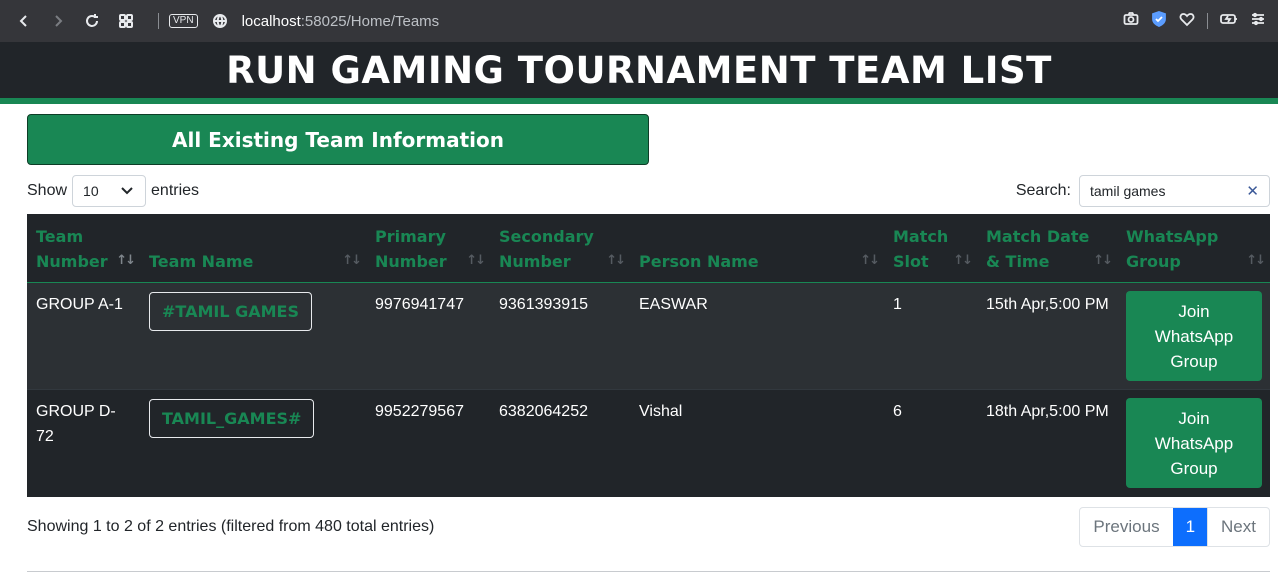 Image resolution: width=1278 pixels, height=581 pixels. Describe the element at coordinates (230, 311) in the screenshot. I see `team-name-badge: #TAMIL GAMES` at that location.